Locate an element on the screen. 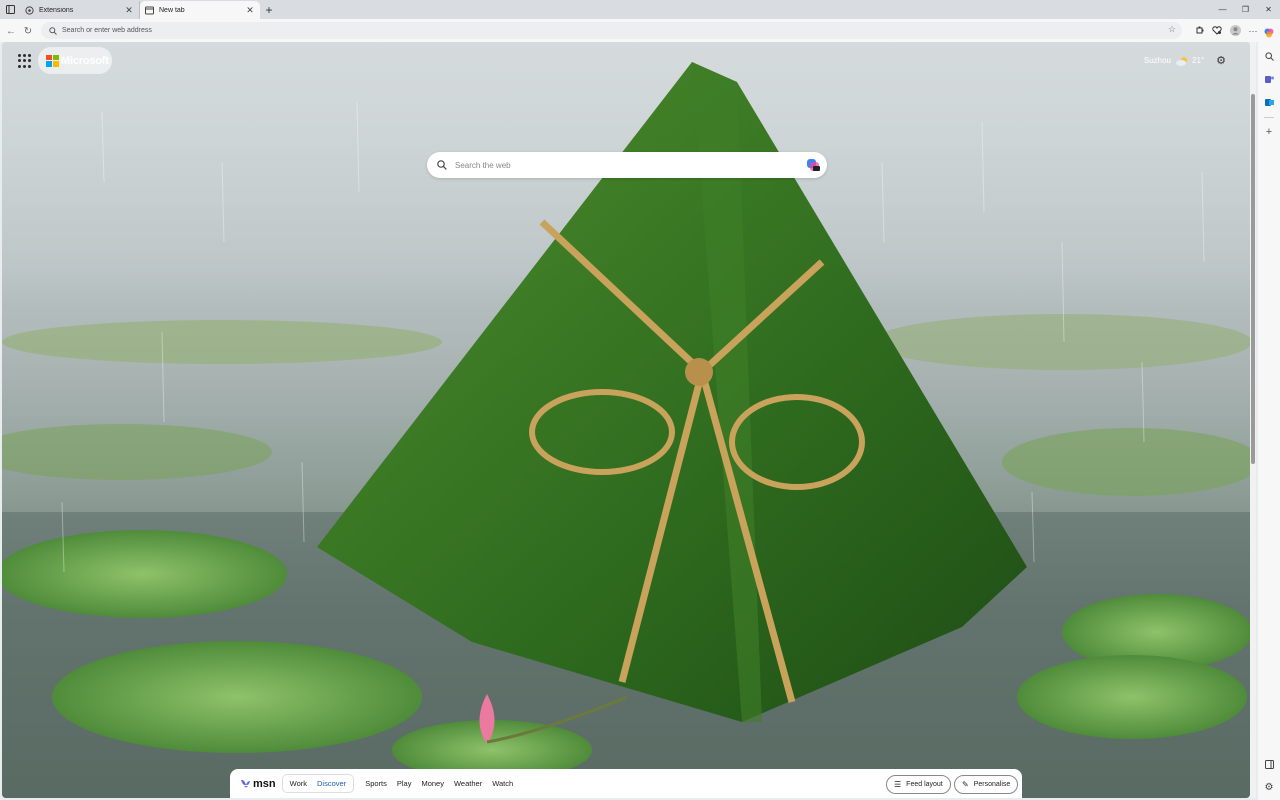  segment-work: Work is located at coordinates (298, 783).